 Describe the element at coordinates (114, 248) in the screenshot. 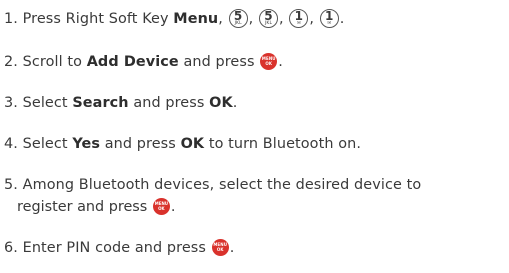

I see `step-text: Enter PIN code and press` at that location.